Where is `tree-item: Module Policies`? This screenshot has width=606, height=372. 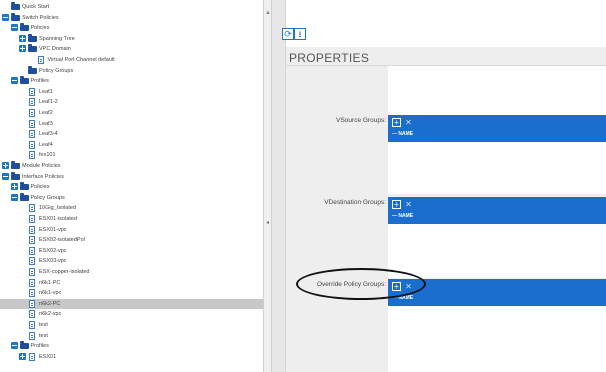
tree-item: Module Policies is located at coordinates (131, 166).